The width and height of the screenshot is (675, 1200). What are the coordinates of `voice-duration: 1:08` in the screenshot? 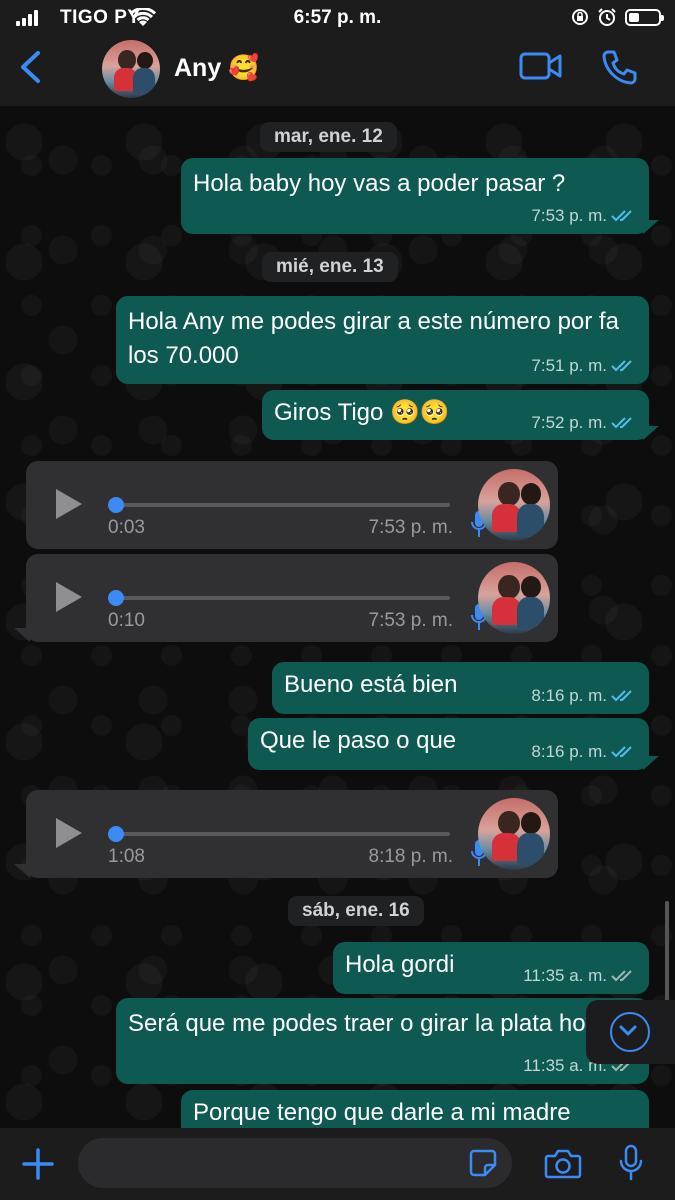 It's located at (126, 856).